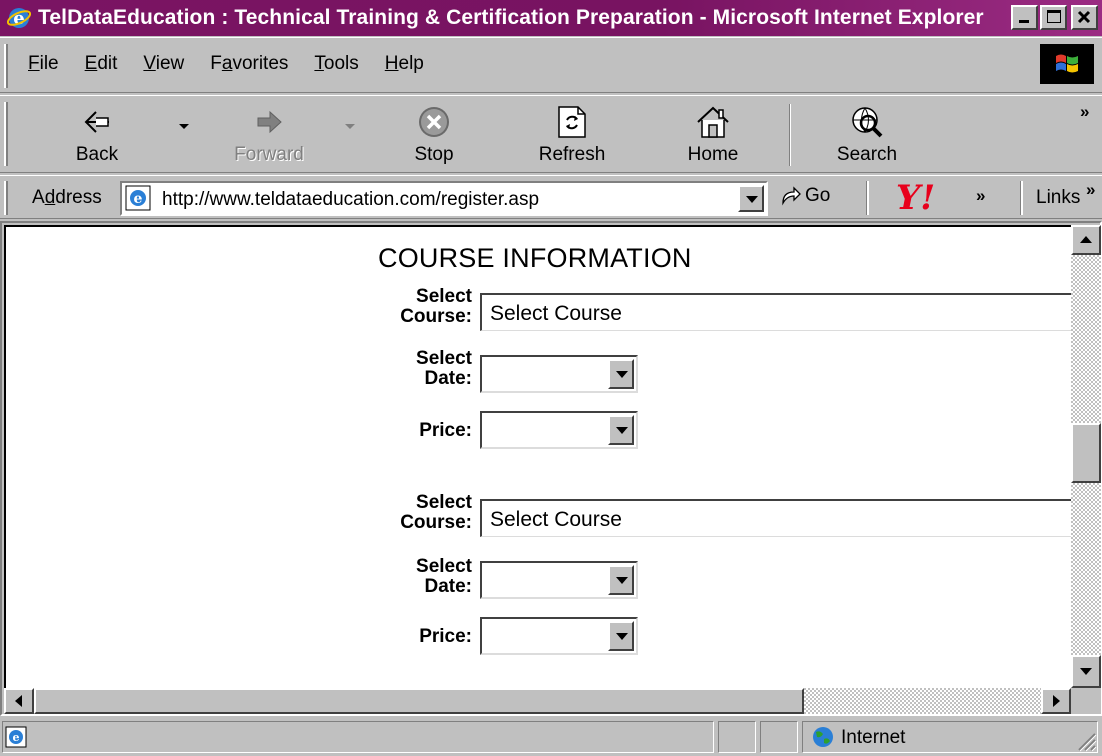 This screenshot has height=756, width=1102. Describe the element at coordinates (535, 258) in the screenshot. I see `section-title: COURSE INFORMATION` at that location.